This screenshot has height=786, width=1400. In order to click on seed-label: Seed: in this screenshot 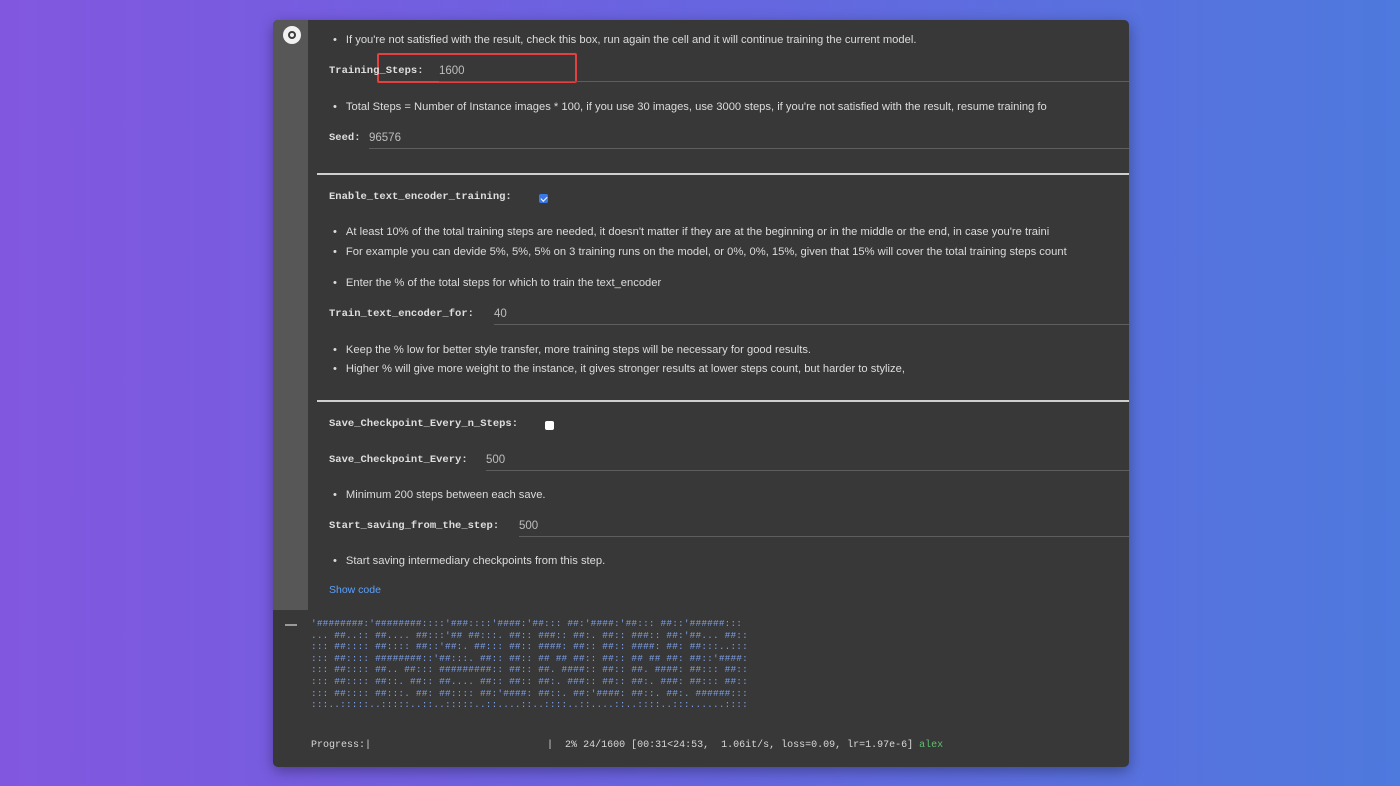, I will do `click(345, 138)`.